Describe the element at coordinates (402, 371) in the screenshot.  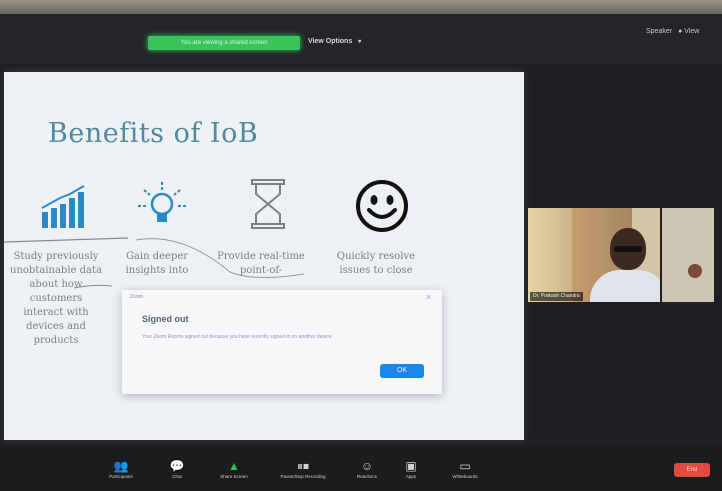
I see `ok-button: OK` at that location.